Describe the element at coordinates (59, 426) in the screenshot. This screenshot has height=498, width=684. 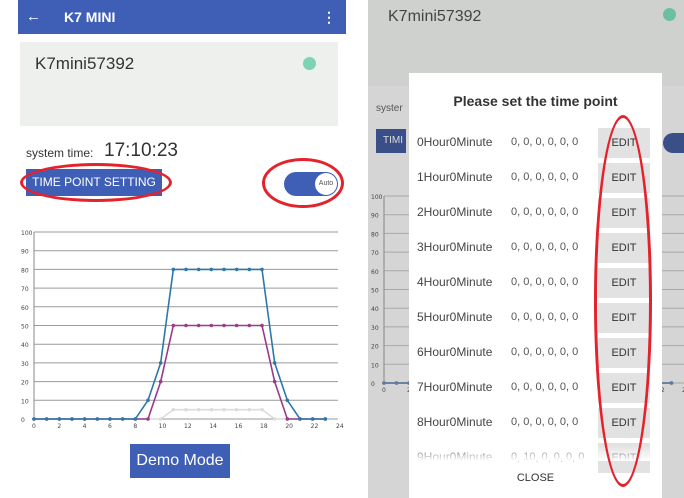
I see `x-tick-label: 2` at that location.